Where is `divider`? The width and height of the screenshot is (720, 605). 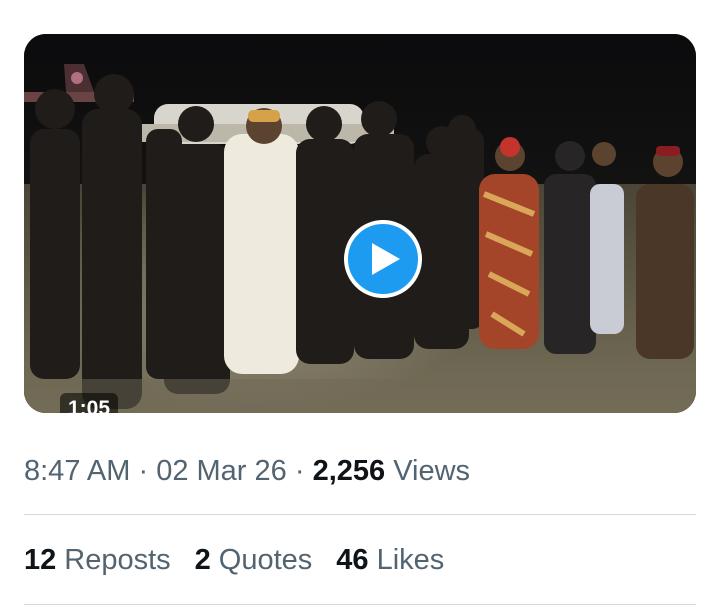
divider is located at coordinates (360, 514).